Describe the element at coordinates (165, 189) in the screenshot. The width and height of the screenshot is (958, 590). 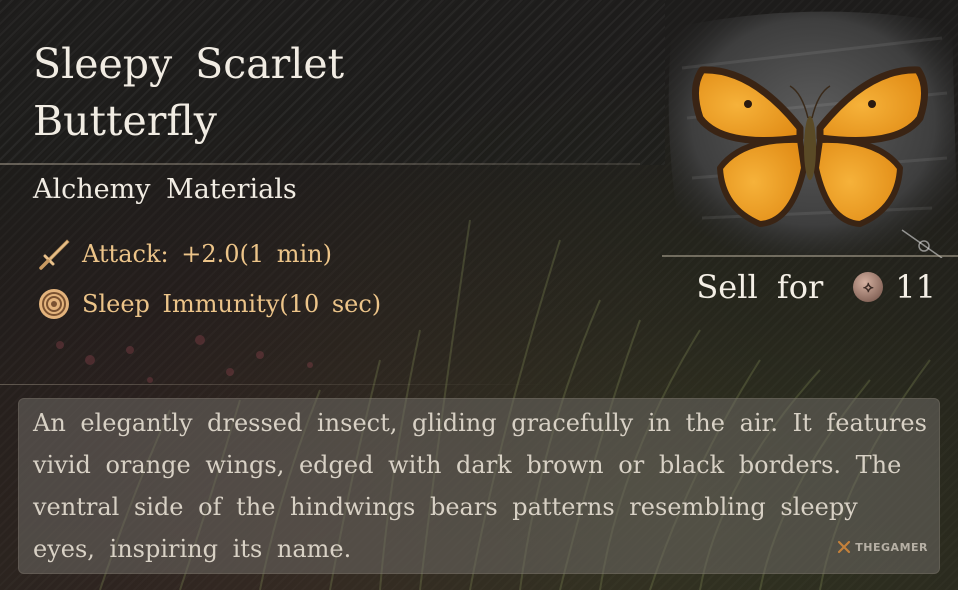
I see `item-category: Alchemy Materials` at that location.